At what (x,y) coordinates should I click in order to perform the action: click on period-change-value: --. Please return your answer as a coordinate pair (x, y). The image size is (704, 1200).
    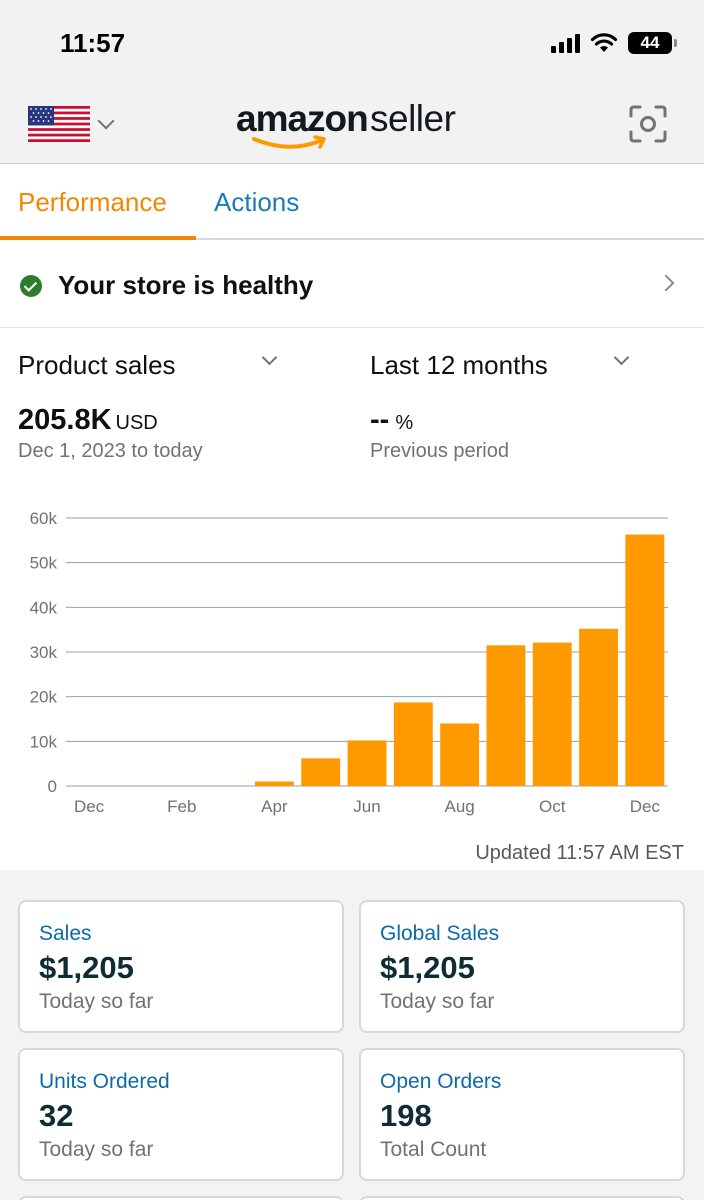
    Looking at the image, I should click on (380, 420).